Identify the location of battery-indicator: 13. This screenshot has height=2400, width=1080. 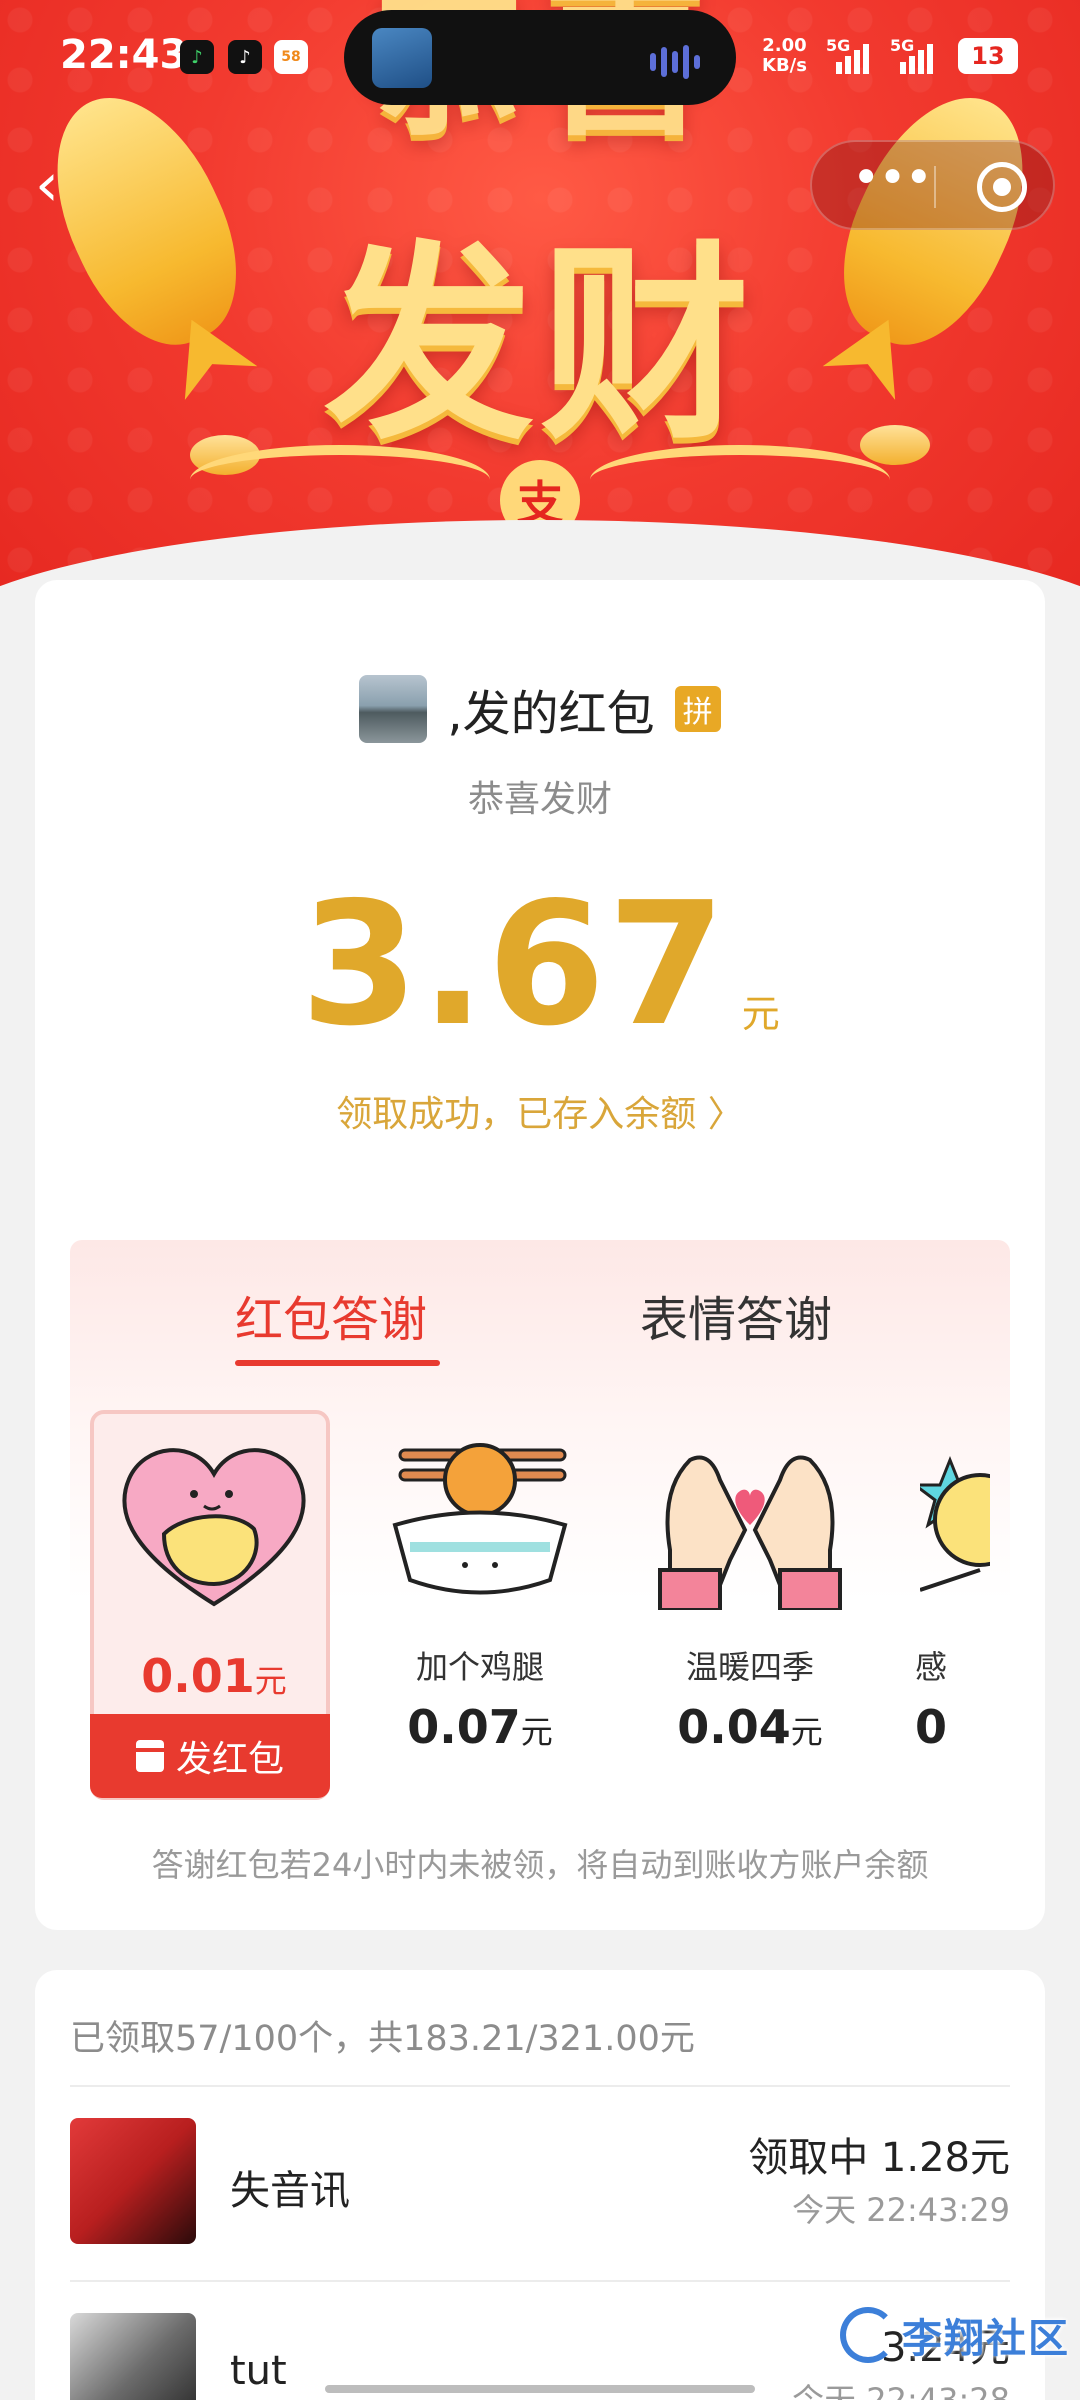
(988, 56).